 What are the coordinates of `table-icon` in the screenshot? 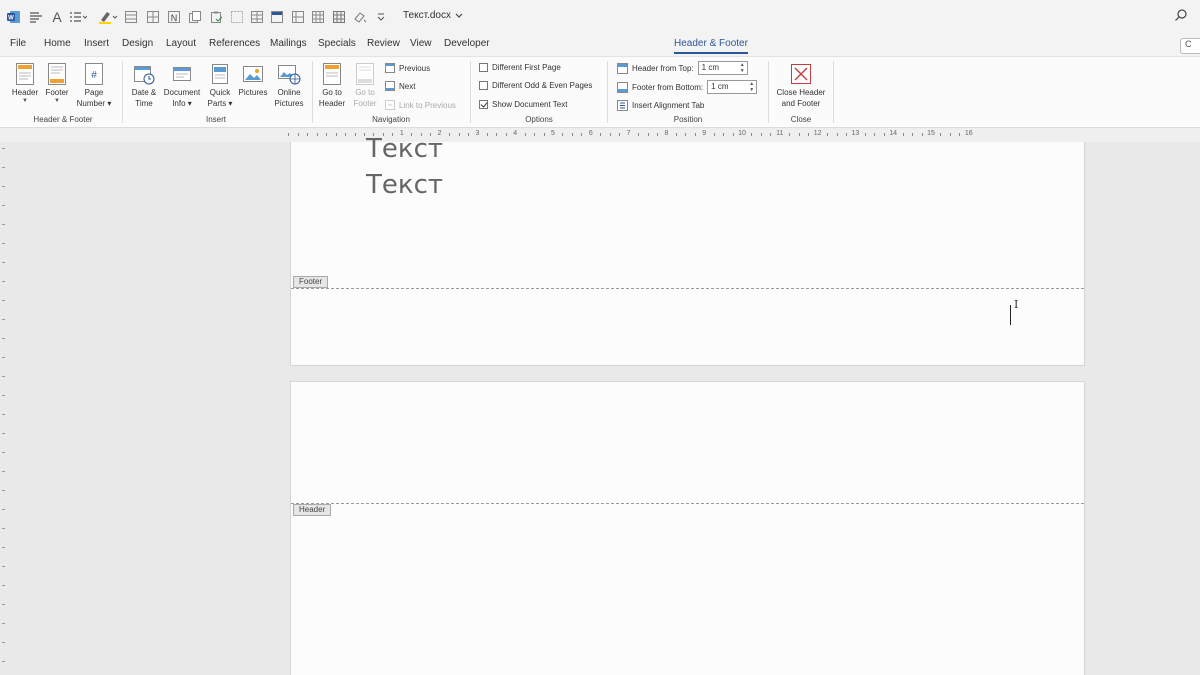 It's located at (131, 17).